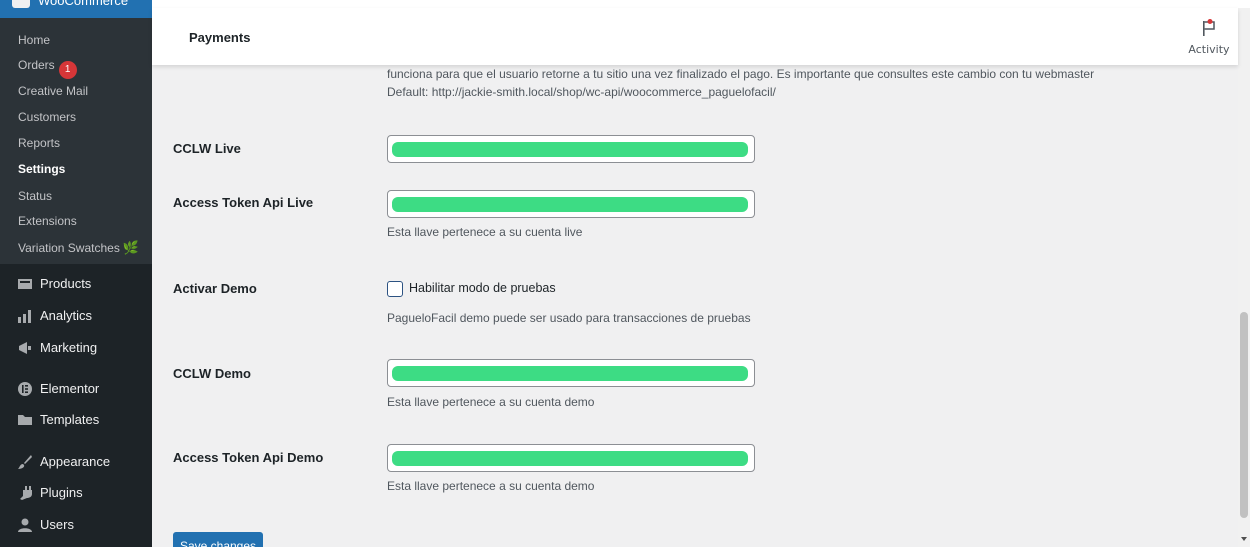 This screenshot has height=547, width=1250. I want to click on sidebar-item-elementor: Elementor, so click(76, 389).